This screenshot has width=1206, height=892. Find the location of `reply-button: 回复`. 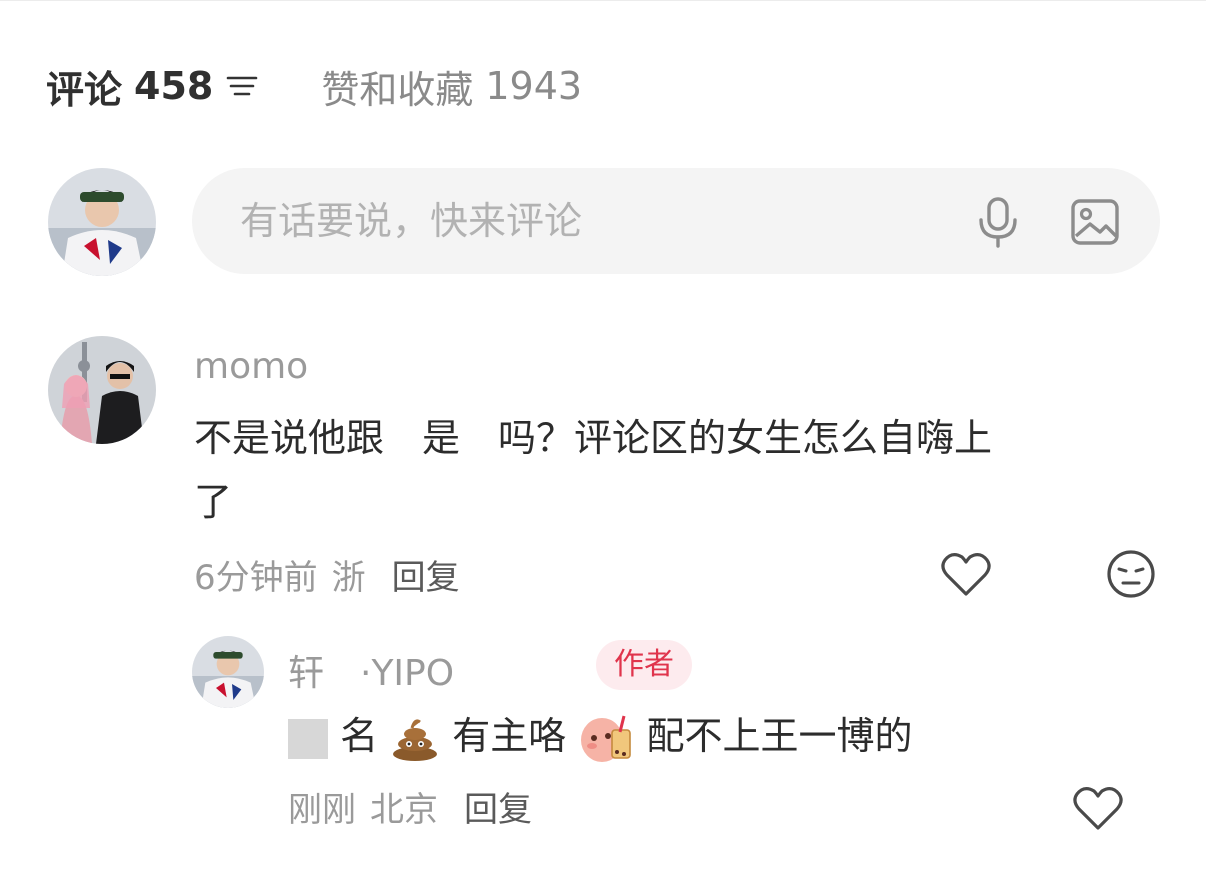

reply-button: 回复 is located at coordinates (426, 574).